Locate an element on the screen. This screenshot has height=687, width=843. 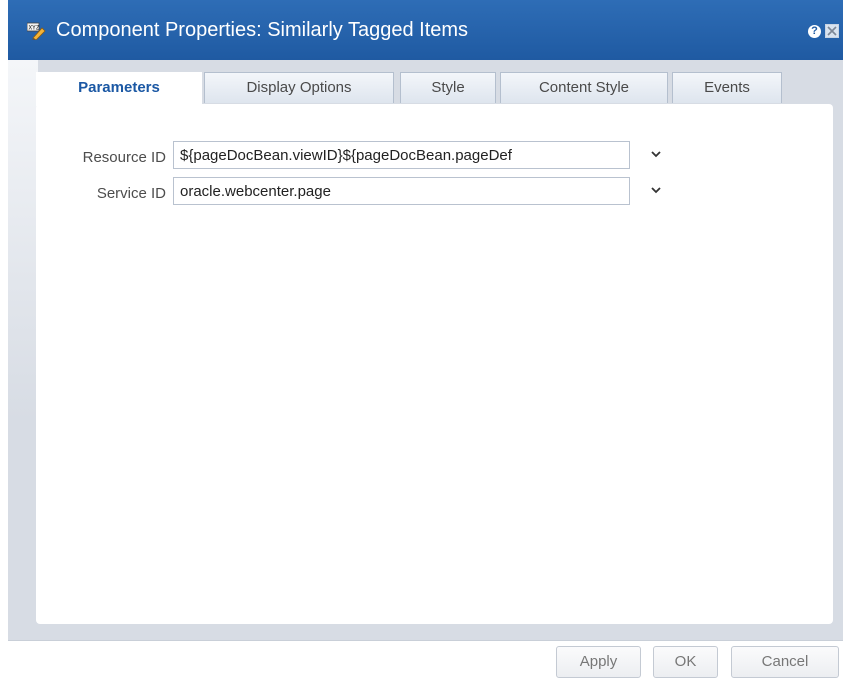
resource-id-field is located at coordinates (401, 155).